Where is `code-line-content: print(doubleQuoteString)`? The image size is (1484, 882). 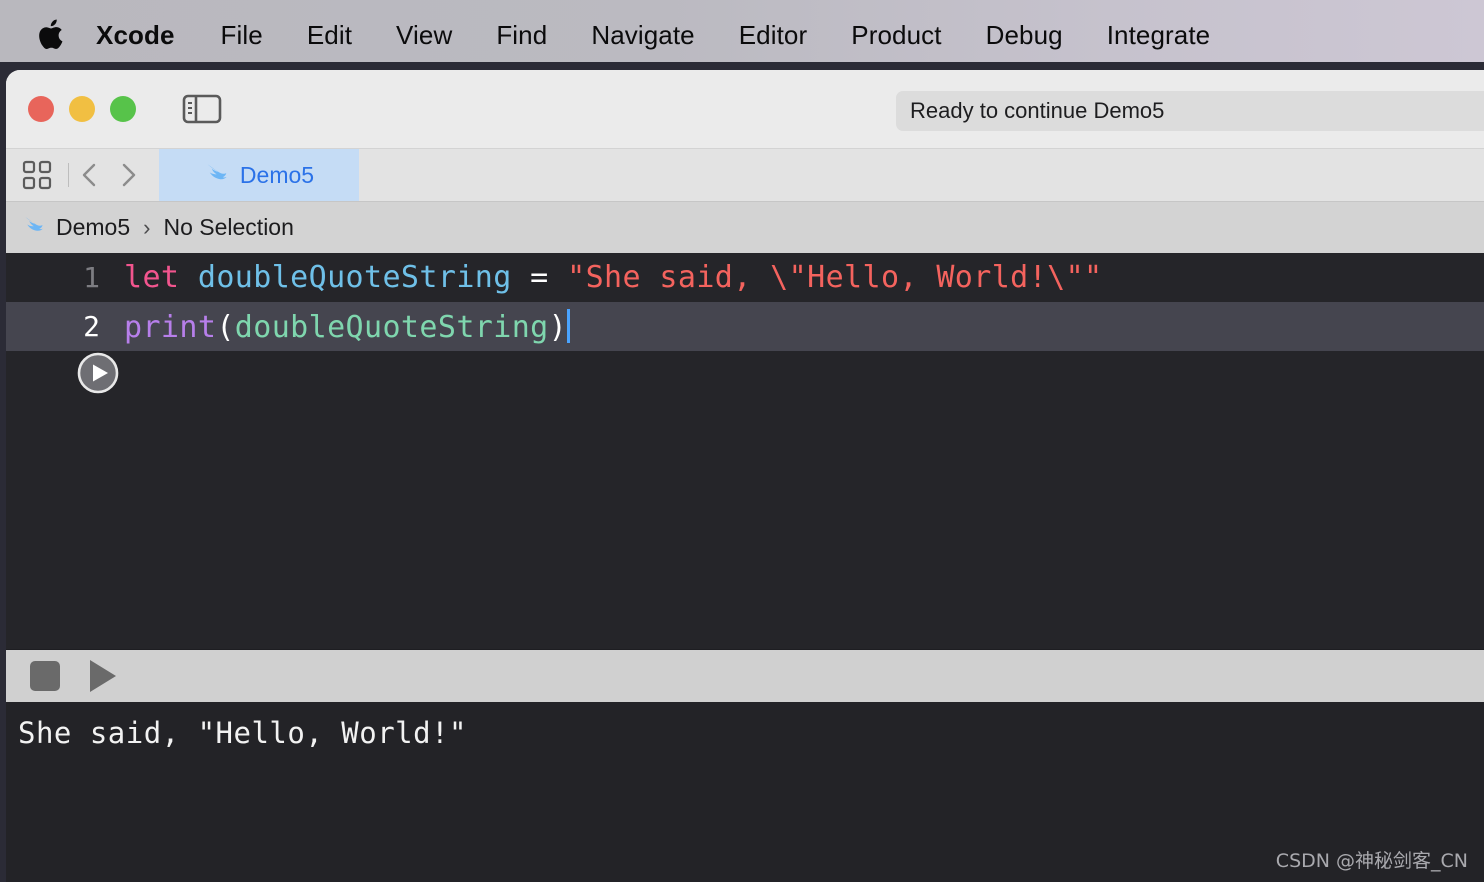
code-line-content: print(doubleQuoteString) is located at coordinates (347, 326).